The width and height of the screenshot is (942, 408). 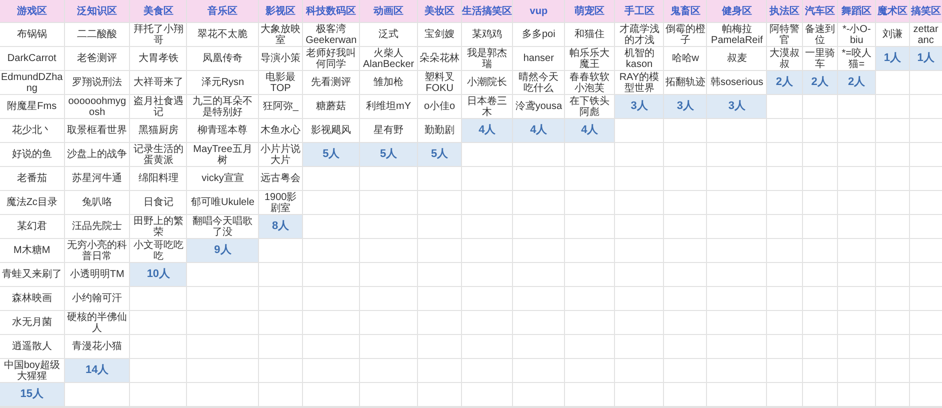 What do you see at coordinates (158, 178) in the screenshot?
I see `table-cell: 绵阳料理` at bounding box center [158, 178].